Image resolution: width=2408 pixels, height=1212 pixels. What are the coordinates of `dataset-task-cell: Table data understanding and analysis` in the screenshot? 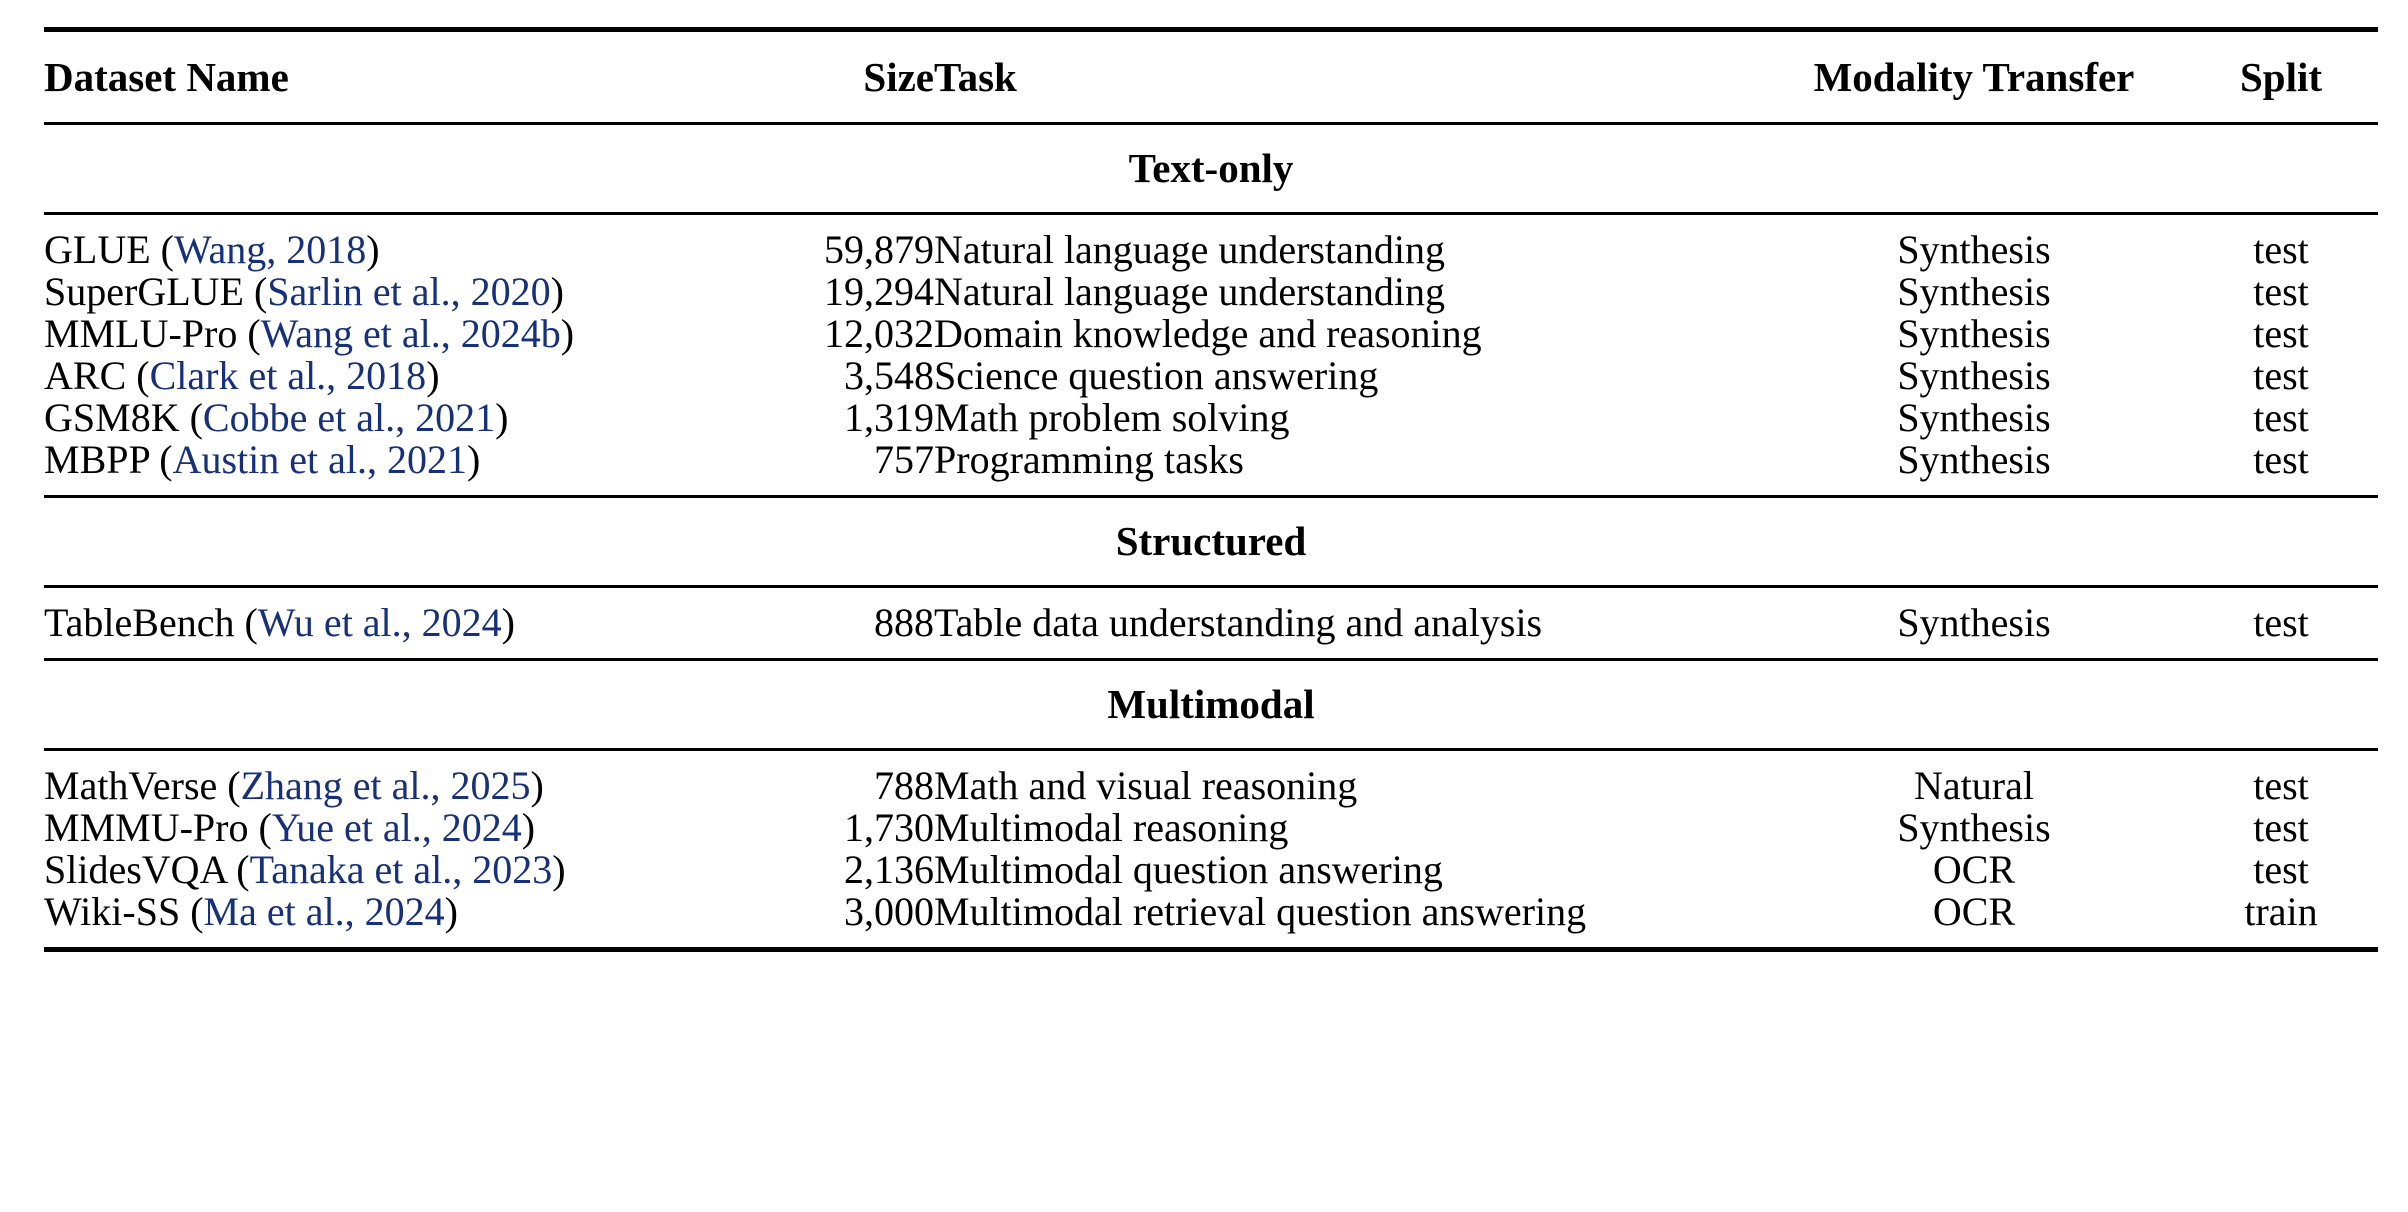 It's located at (1238, 622).